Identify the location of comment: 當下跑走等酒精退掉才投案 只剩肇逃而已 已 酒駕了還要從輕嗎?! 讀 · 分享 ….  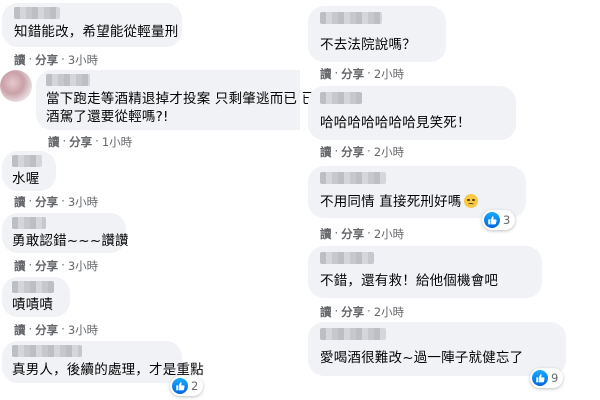
(157, 109).